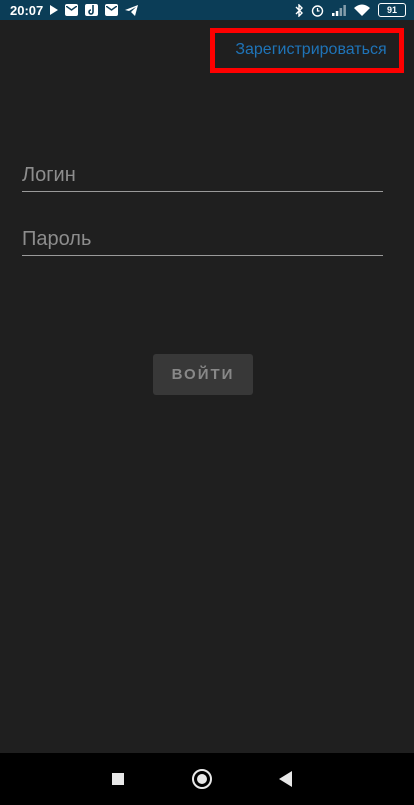 Image resolution: width=414 pixels, height=805 pixels. What do you see at coordinates (350, 10) in the screenshot?
I see `status-right: 91` at bounding box center [350, 10].